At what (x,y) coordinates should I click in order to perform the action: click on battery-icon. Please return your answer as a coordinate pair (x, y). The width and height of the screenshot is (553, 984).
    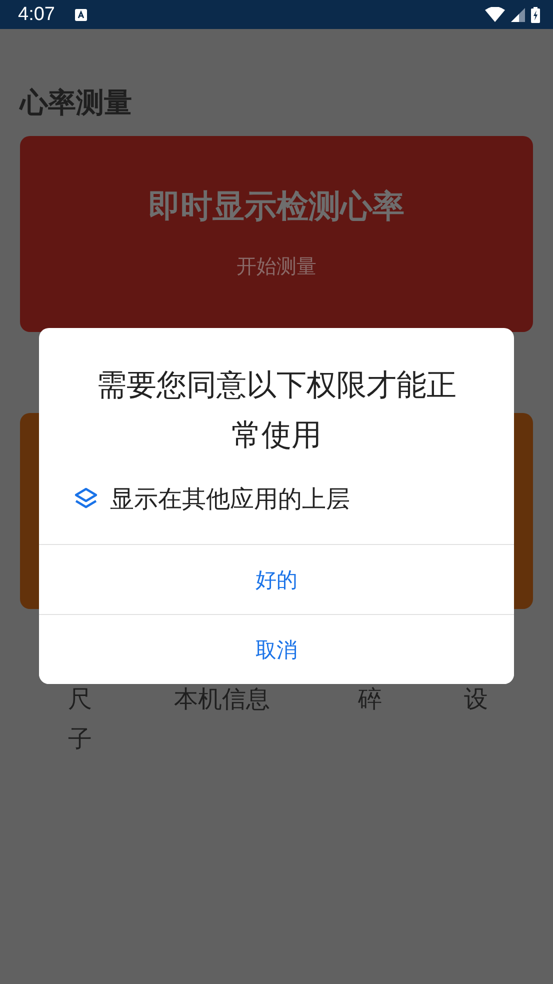
    Looking at the image, I should click on (535, 14).